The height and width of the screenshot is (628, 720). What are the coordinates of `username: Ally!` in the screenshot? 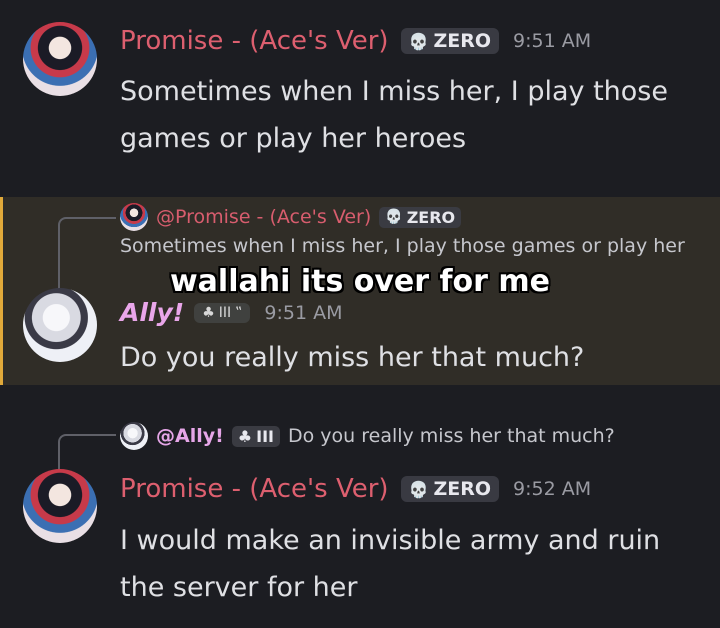 It's located at (152, 312).